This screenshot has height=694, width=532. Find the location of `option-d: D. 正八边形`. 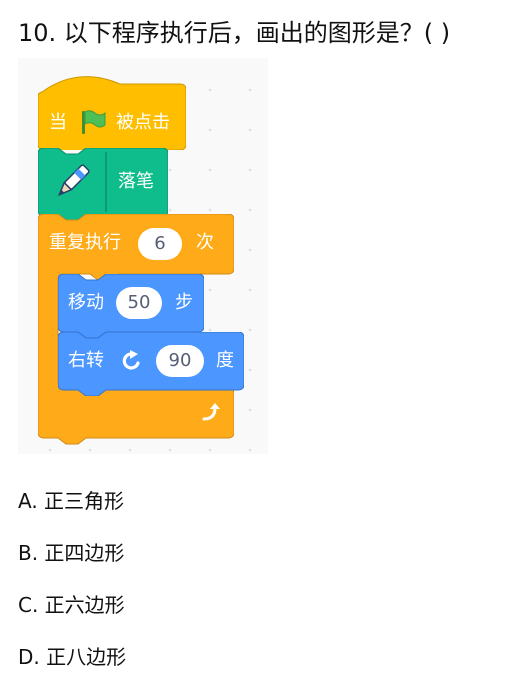

option-d: D. 正八边形 is located at coordinates (72, 657).